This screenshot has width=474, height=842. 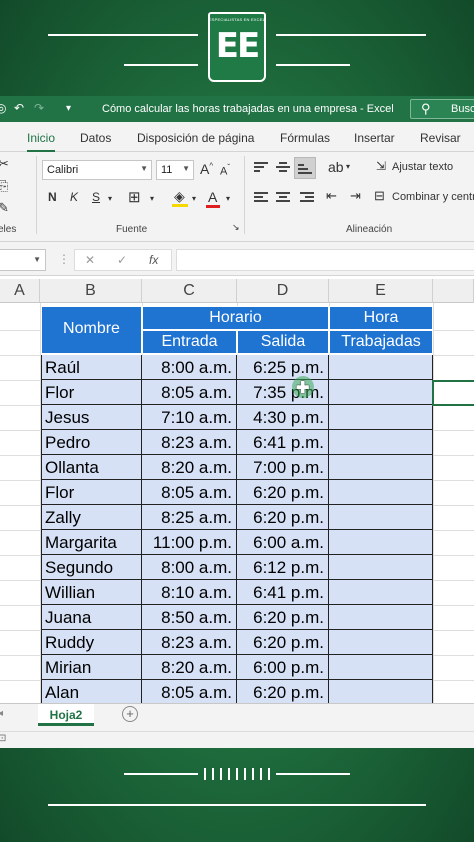 What do you see at coordinates (305, 168) in the screenshot?
I see `align-bottom-button` at bounding box center [305, 168].